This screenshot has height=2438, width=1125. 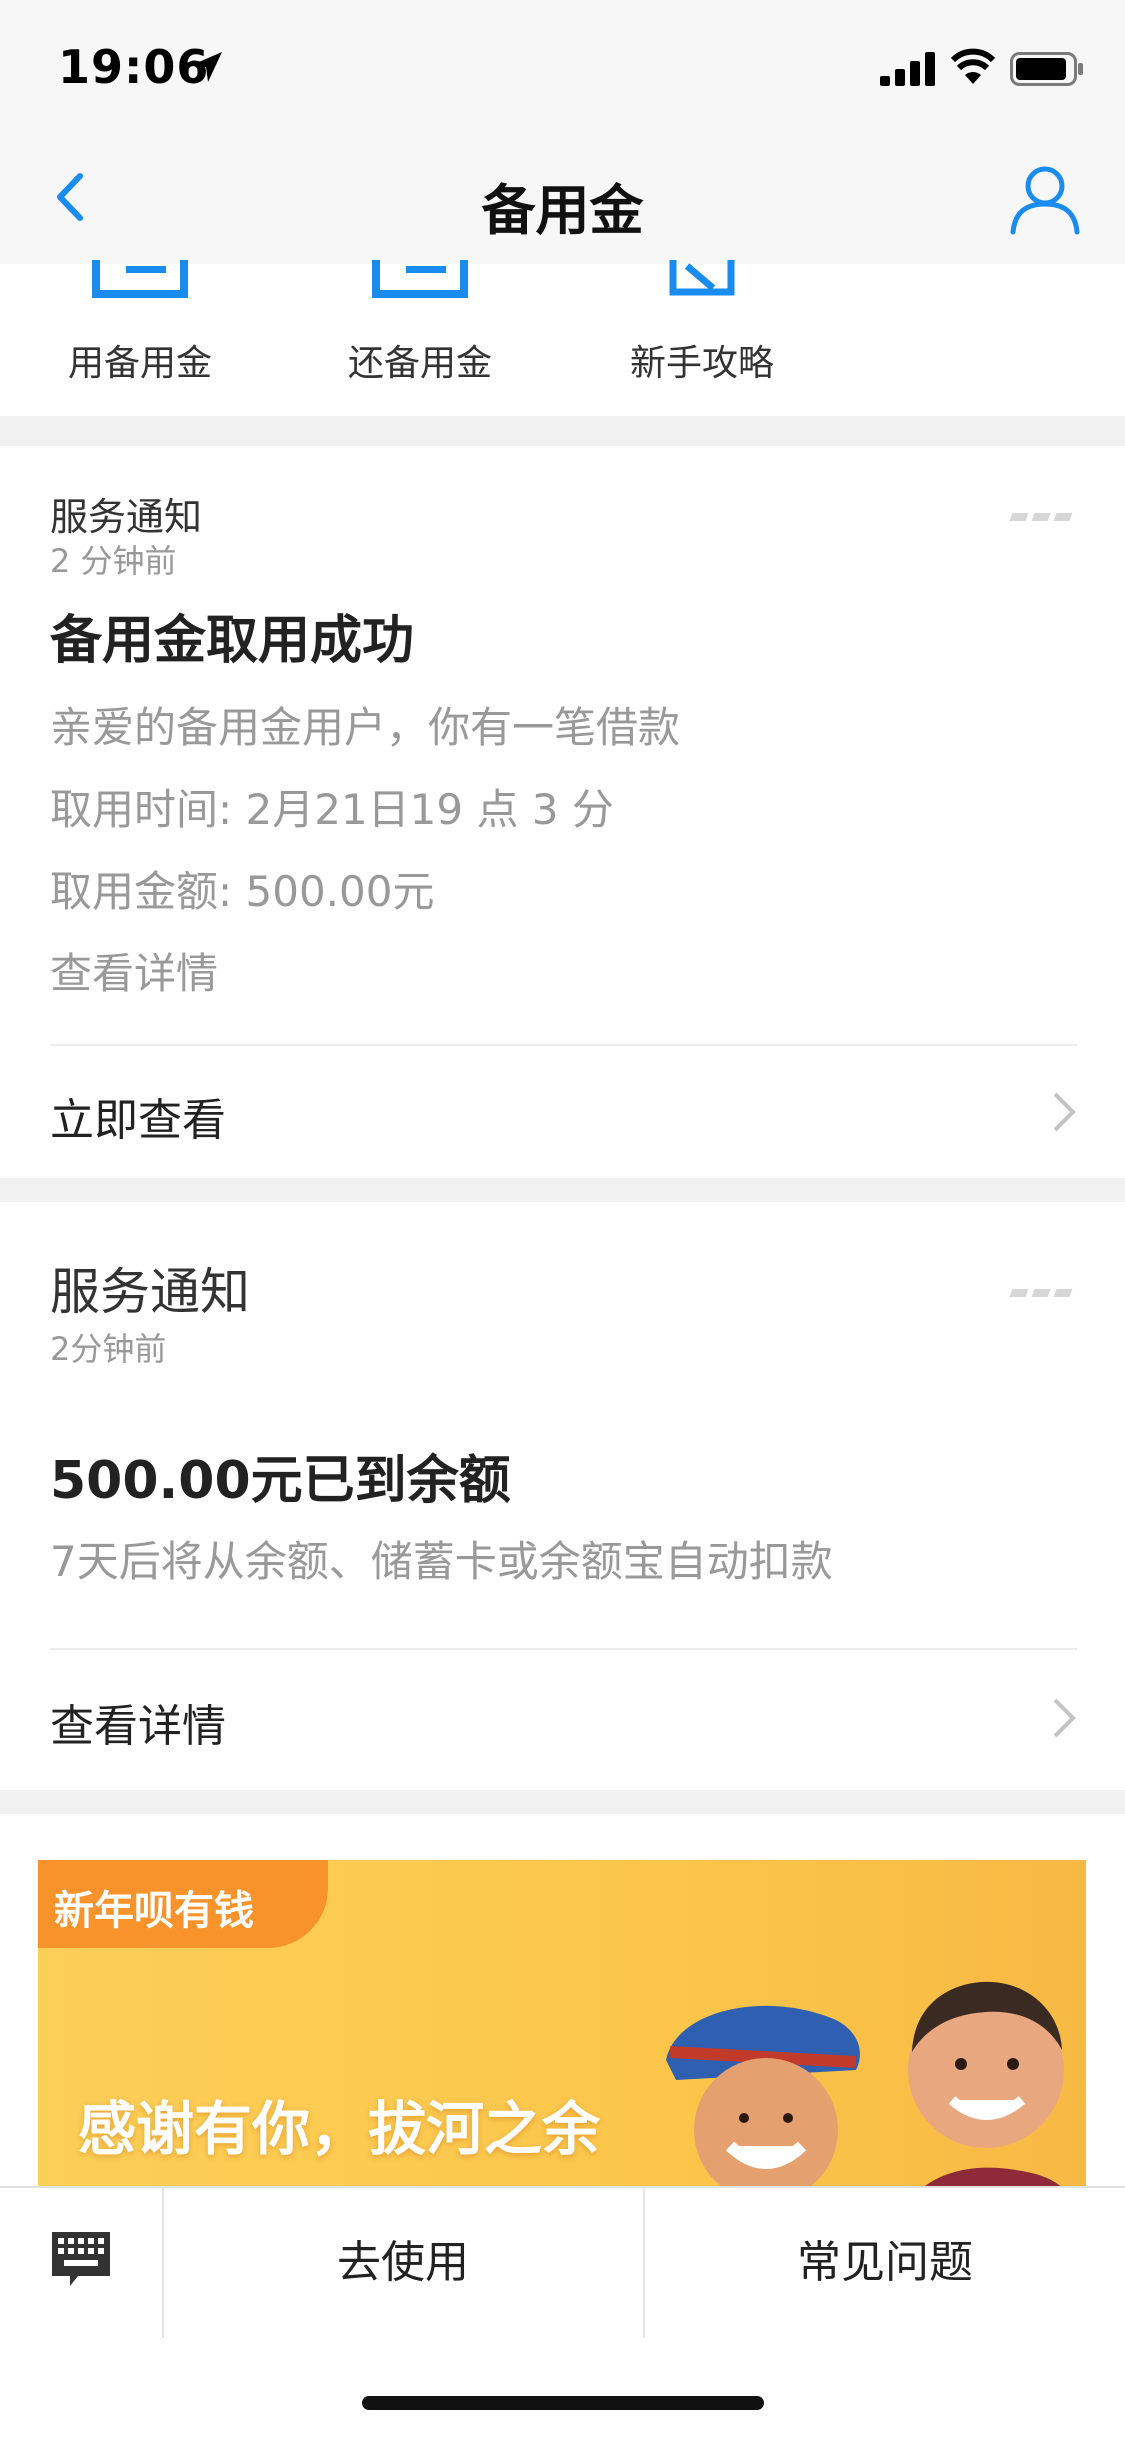 I want to click on banner-tag: 新年呗有钱, so click(x=183, y=1904).